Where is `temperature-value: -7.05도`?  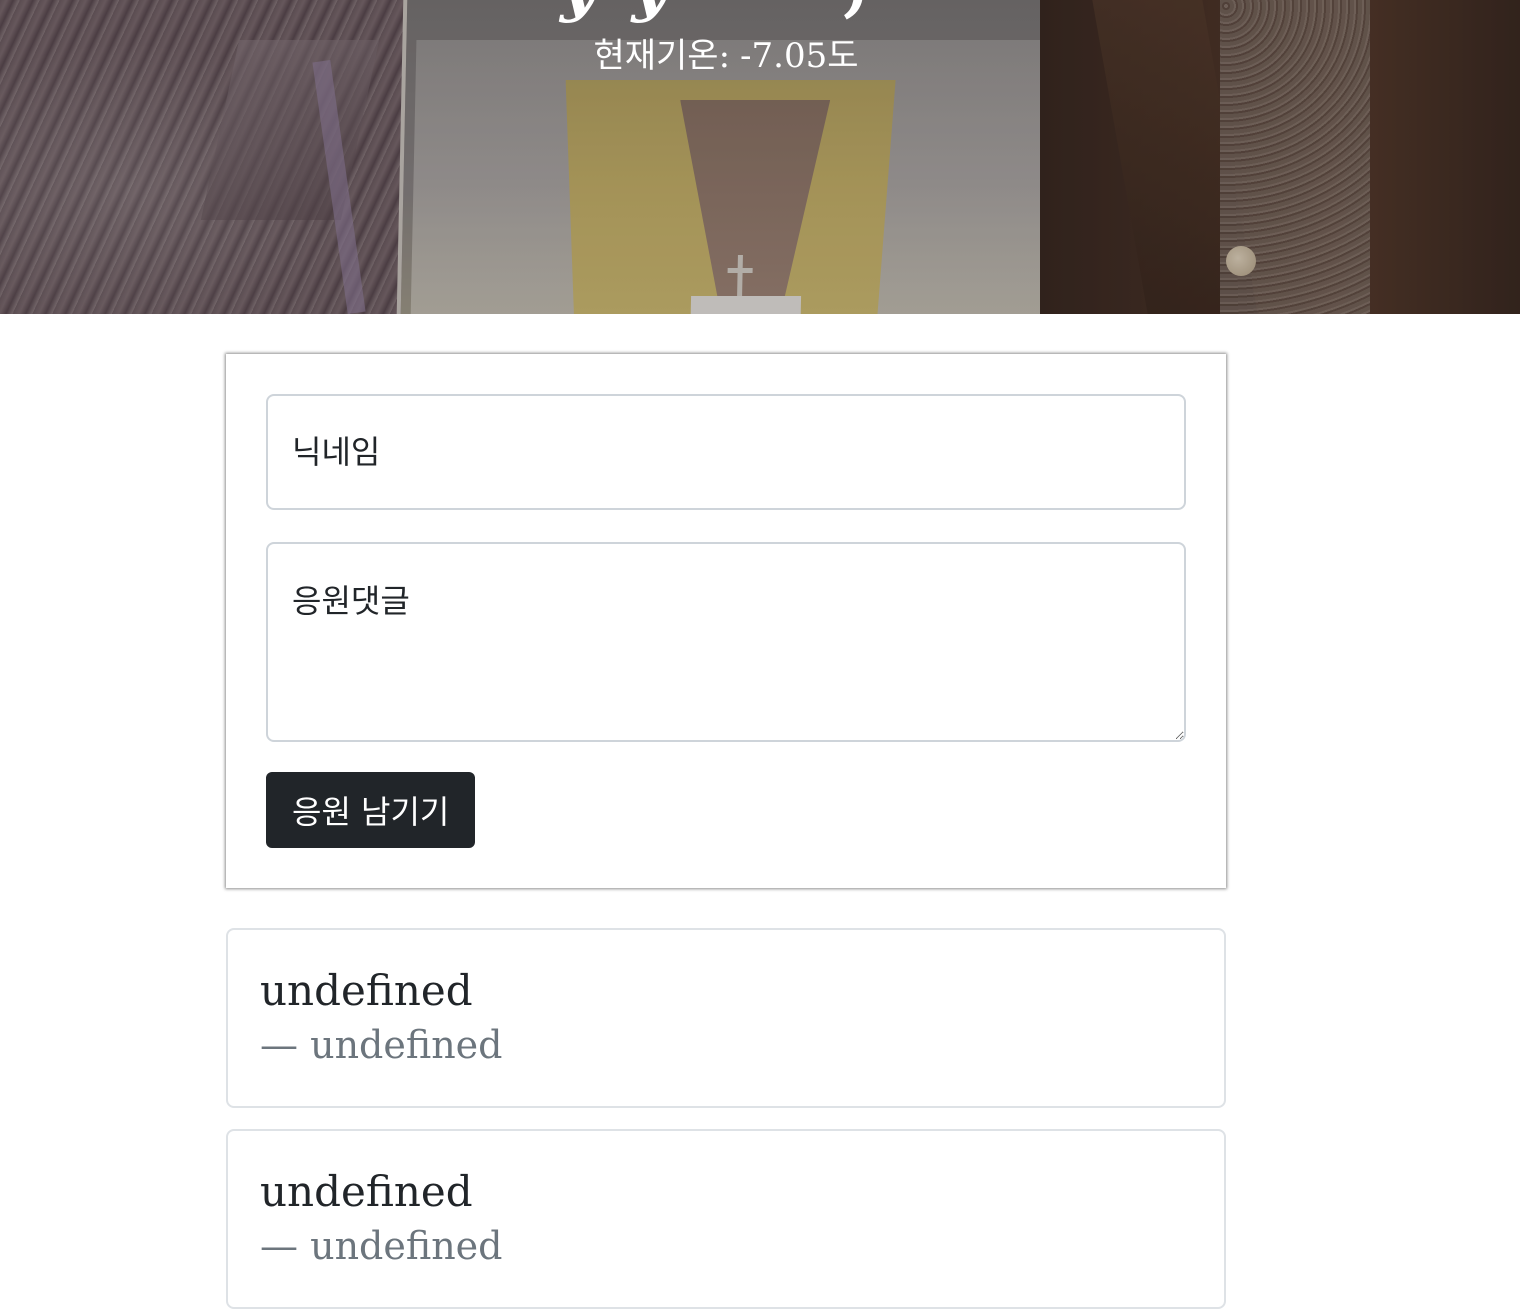 temperature-value: -7.05도 is located at coordinates (799, 56).